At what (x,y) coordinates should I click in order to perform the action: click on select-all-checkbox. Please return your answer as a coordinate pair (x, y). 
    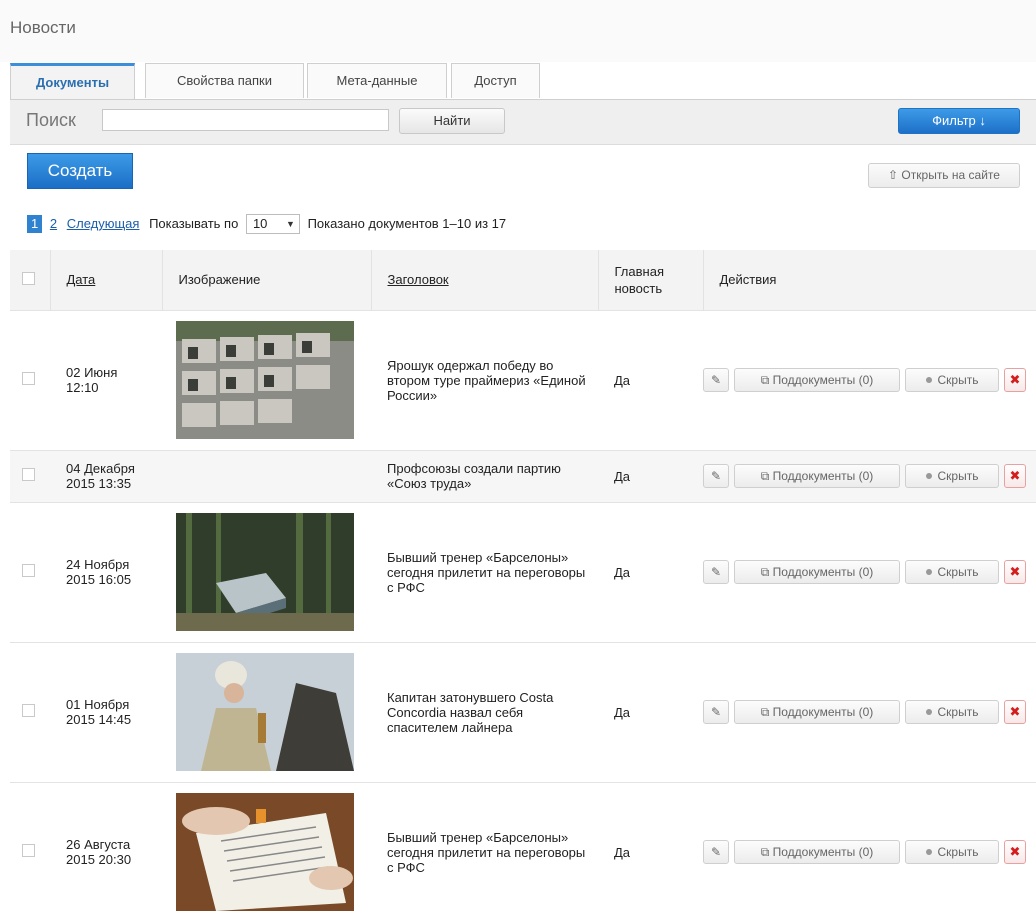
    Looking at the image, I should click on (28, 278).